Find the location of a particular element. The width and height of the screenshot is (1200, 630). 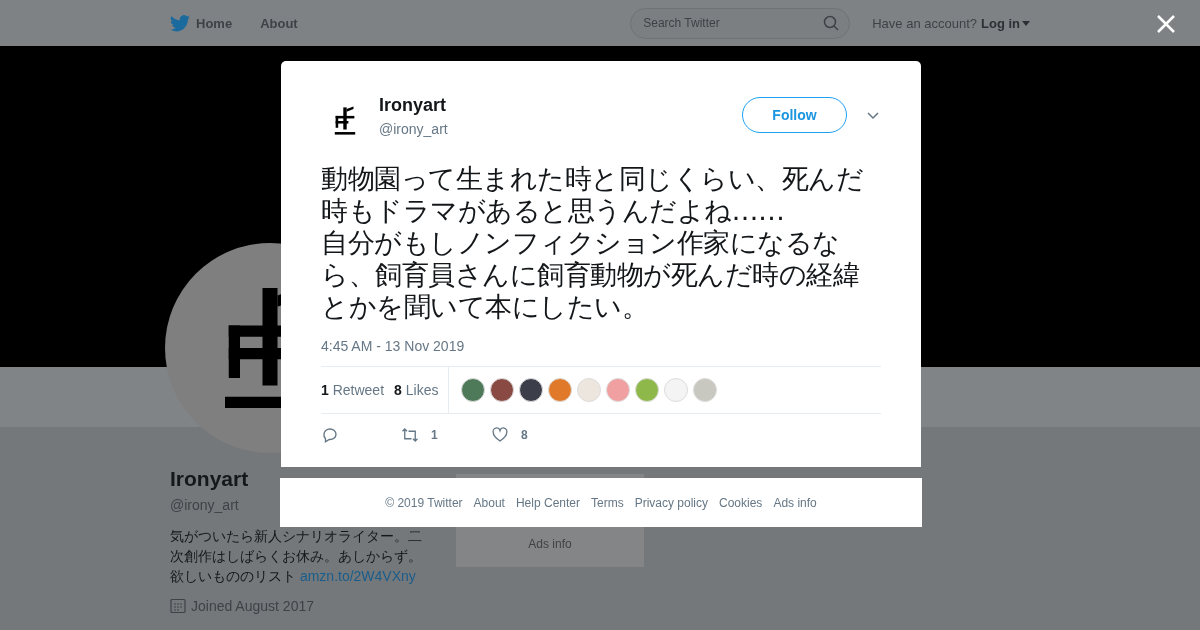

tweet-text: 自分がもしノンフィクション作家になるなら、飼育員さんに飼育動物が死んだ時の経緯とかを聞いて本にしたい。 is located at coordinates (590, 275).